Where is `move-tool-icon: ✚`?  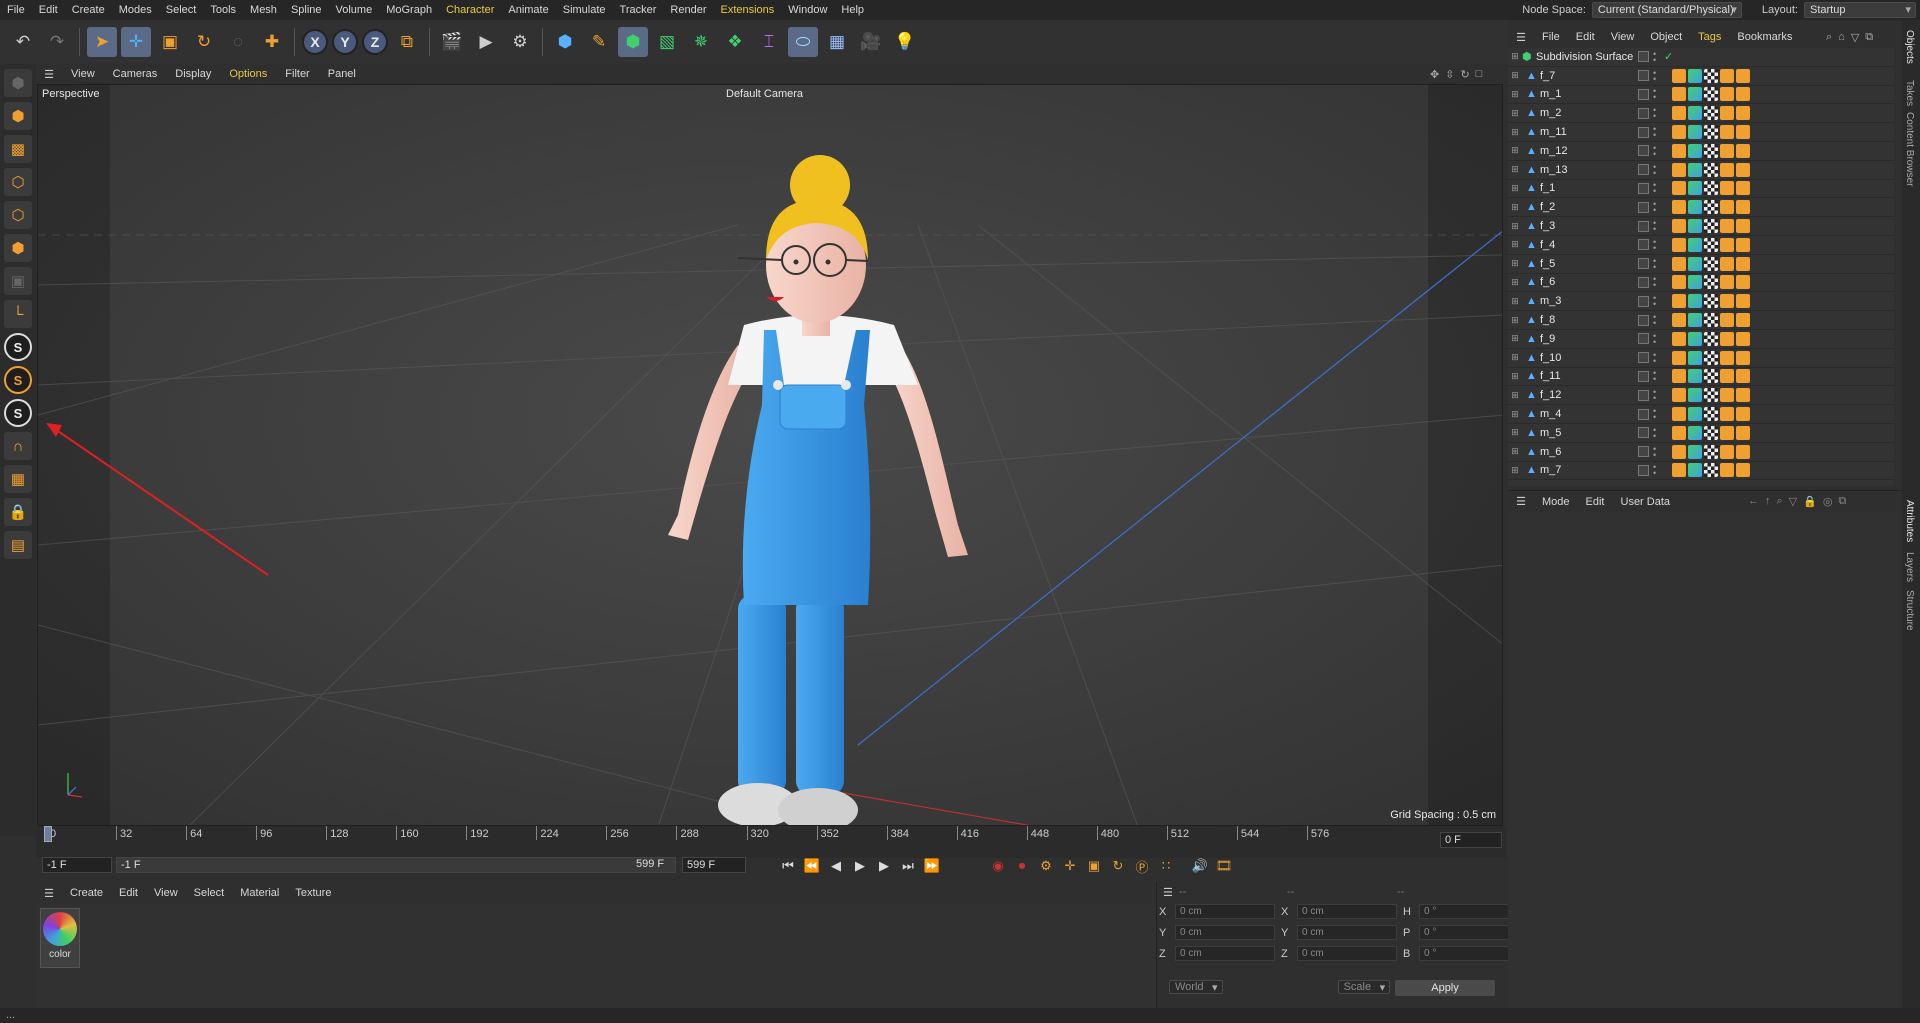 move-tool-icon: ✚ is located at coordinates (272, 42).